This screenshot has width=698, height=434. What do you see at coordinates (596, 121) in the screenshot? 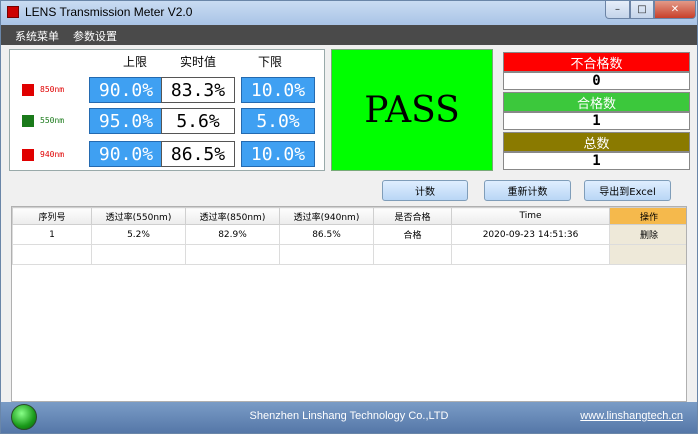
I see `pass-count-value: 1` at bounding box center [596, 121].